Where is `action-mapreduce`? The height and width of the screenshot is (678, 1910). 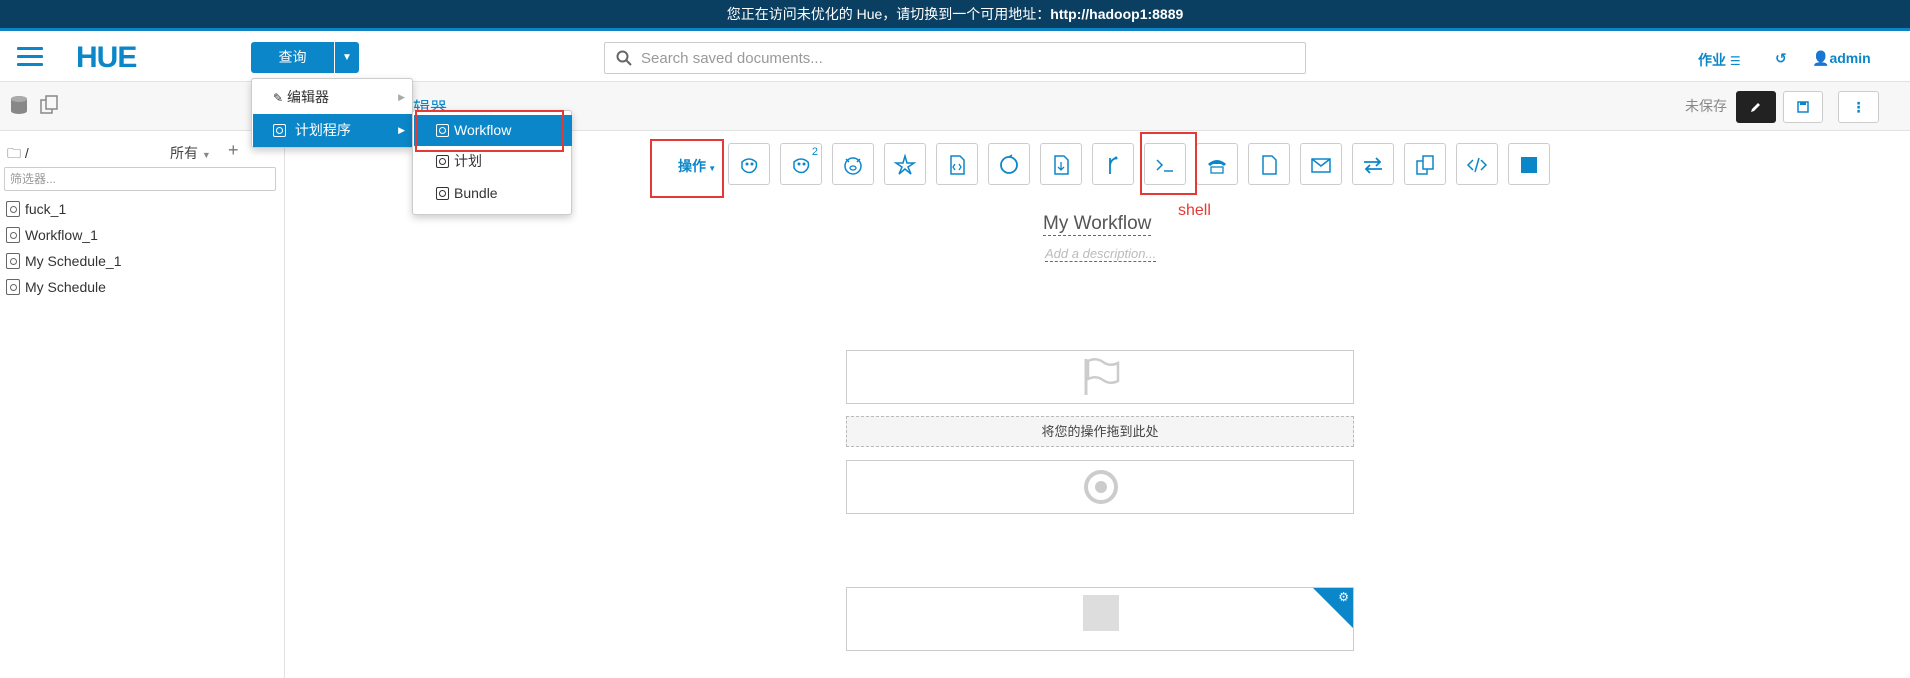 action-mapreduce is located at coordinates (1061, 164).